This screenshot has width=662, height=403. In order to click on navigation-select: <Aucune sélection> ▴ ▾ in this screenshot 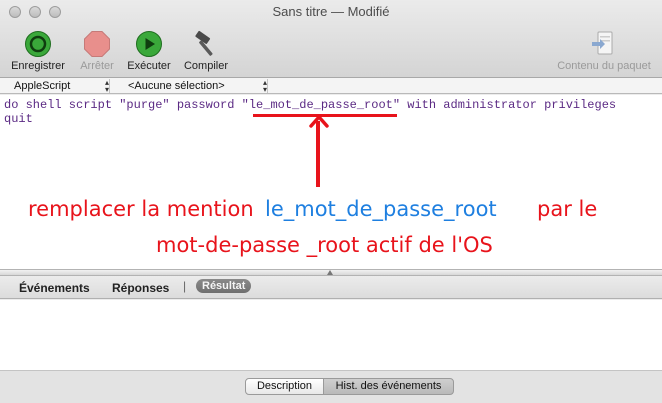, I will do `click(190, 86)`.